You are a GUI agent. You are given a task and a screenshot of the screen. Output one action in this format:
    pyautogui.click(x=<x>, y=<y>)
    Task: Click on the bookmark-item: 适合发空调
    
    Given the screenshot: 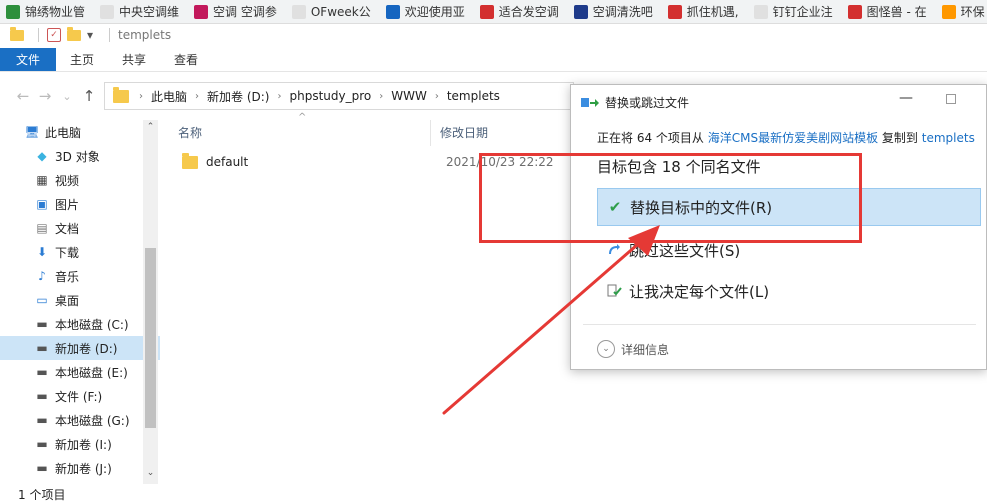 What is the action you would take?
    pyautogui.click(x=521, y=11)
    